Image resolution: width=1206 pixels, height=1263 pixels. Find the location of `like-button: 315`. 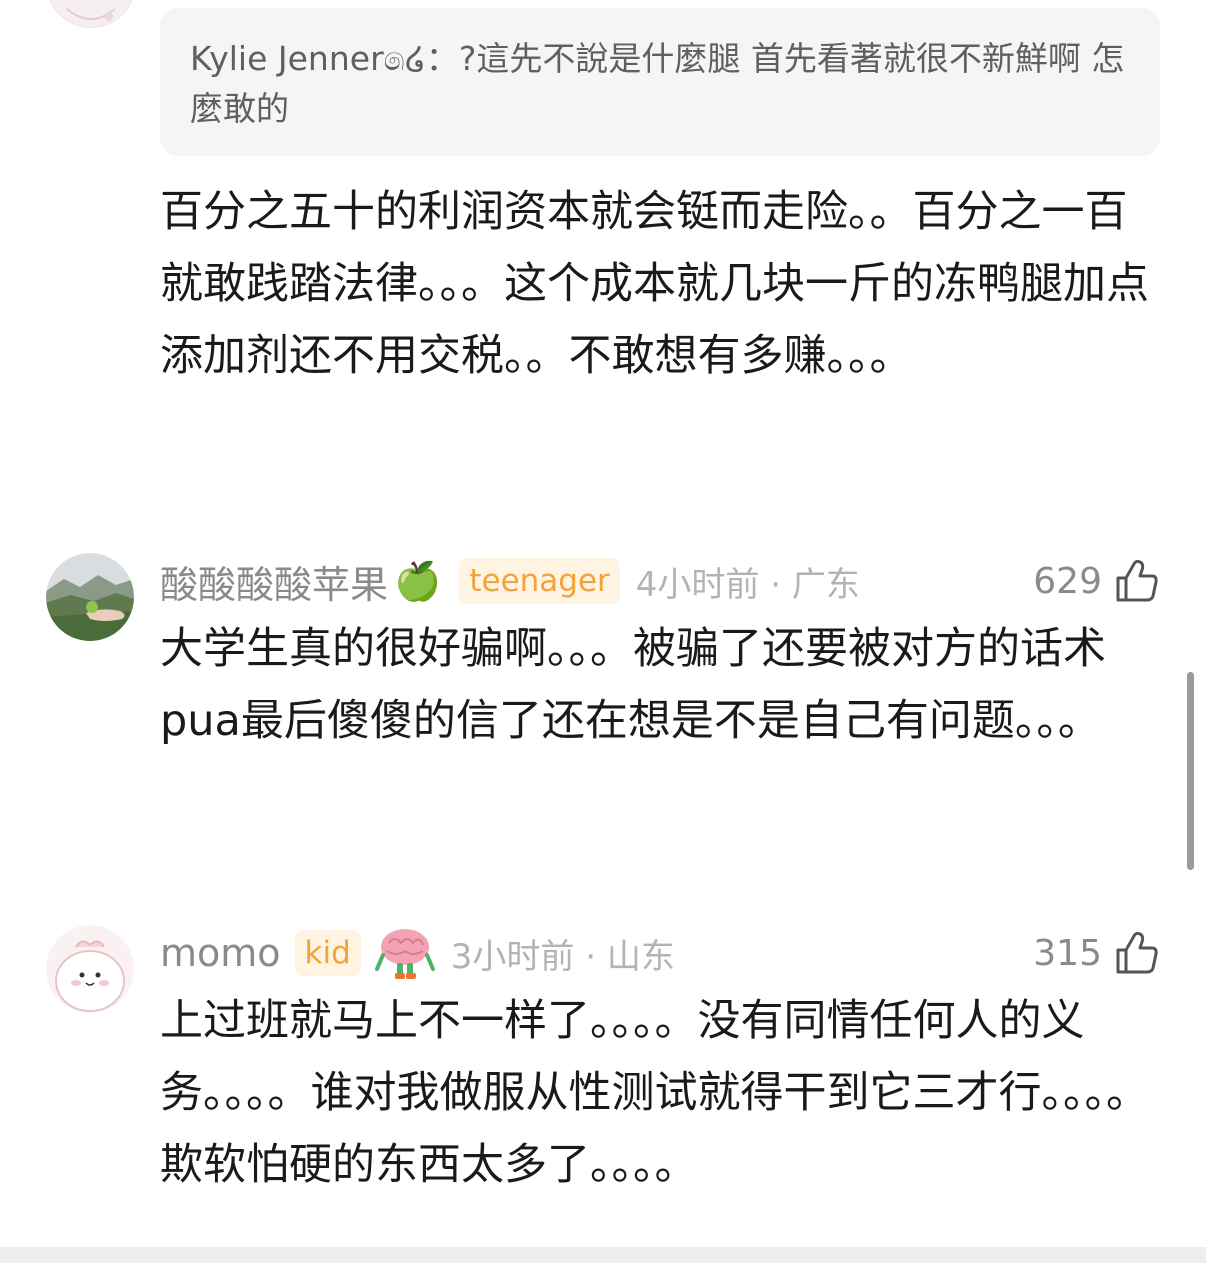

like-button: 315 is located at coordinates (1096, 953).